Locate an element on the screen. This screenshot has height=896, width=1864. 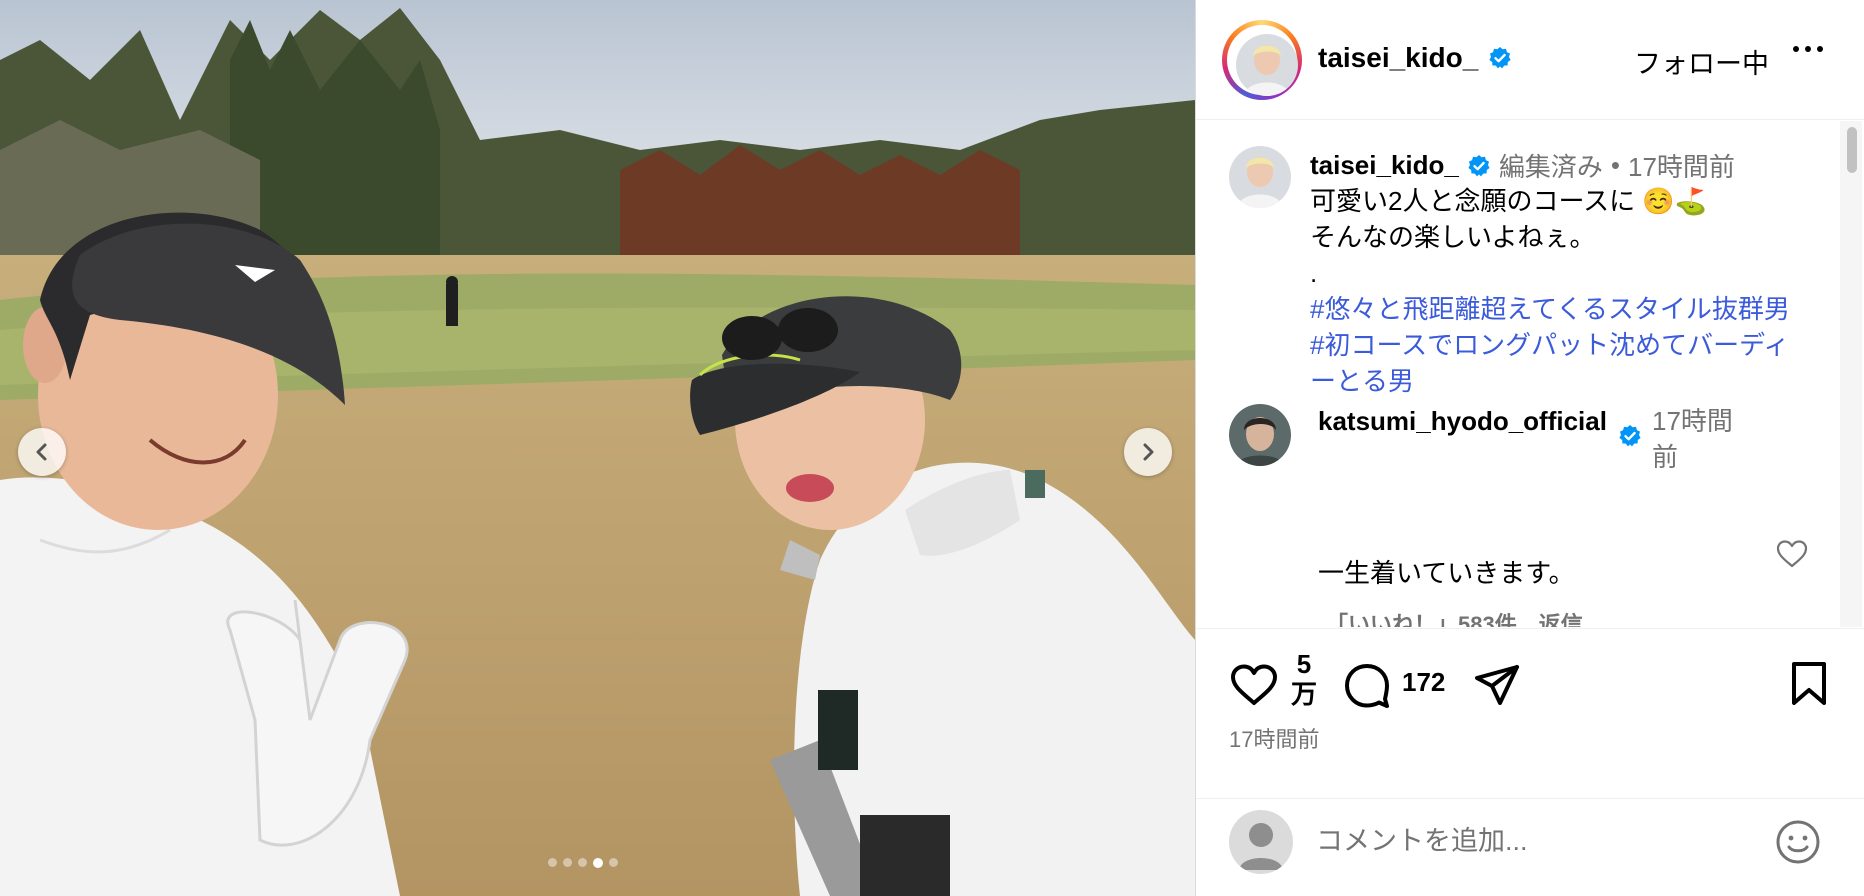
comment-button is located at coordinates (1367, 686).